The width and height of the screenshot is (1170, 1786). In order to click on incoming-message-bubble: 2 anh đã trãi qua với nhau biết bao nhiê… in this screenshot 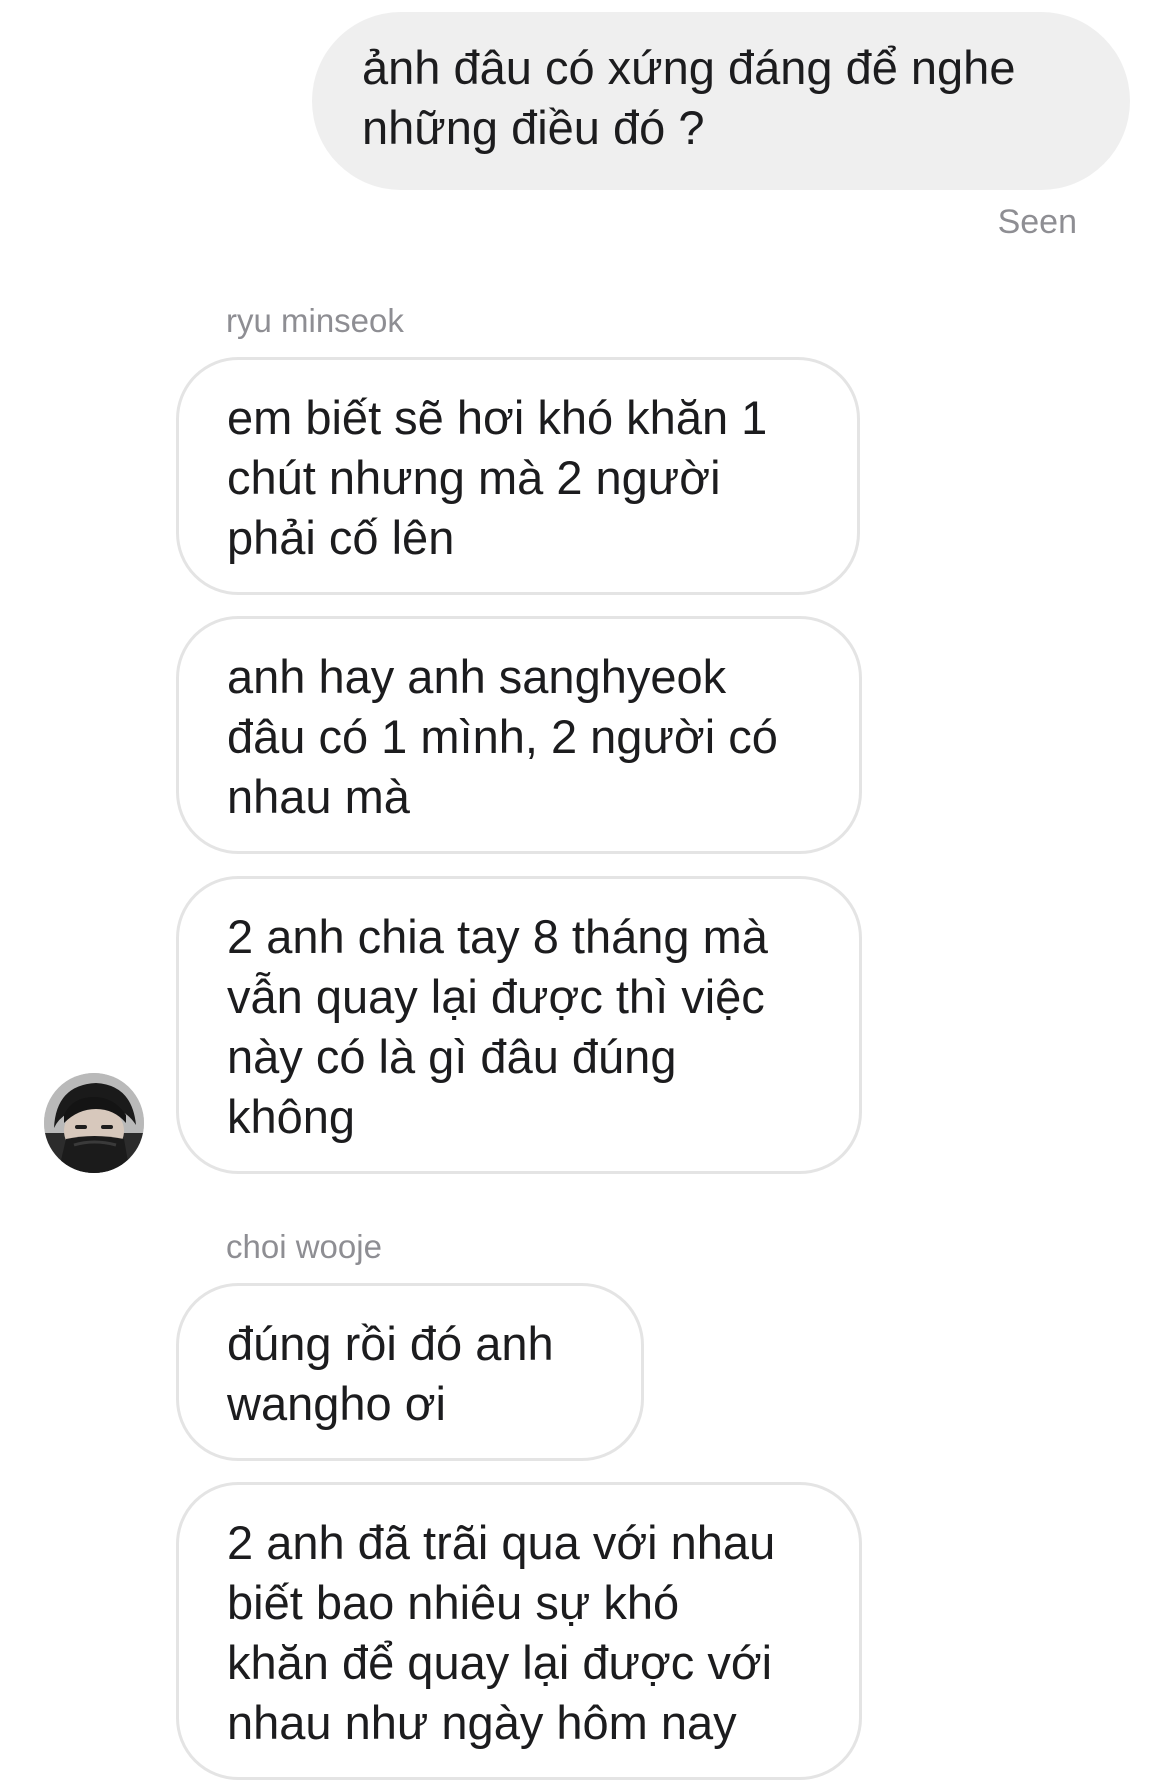, I will do `click(519, 1631)`.